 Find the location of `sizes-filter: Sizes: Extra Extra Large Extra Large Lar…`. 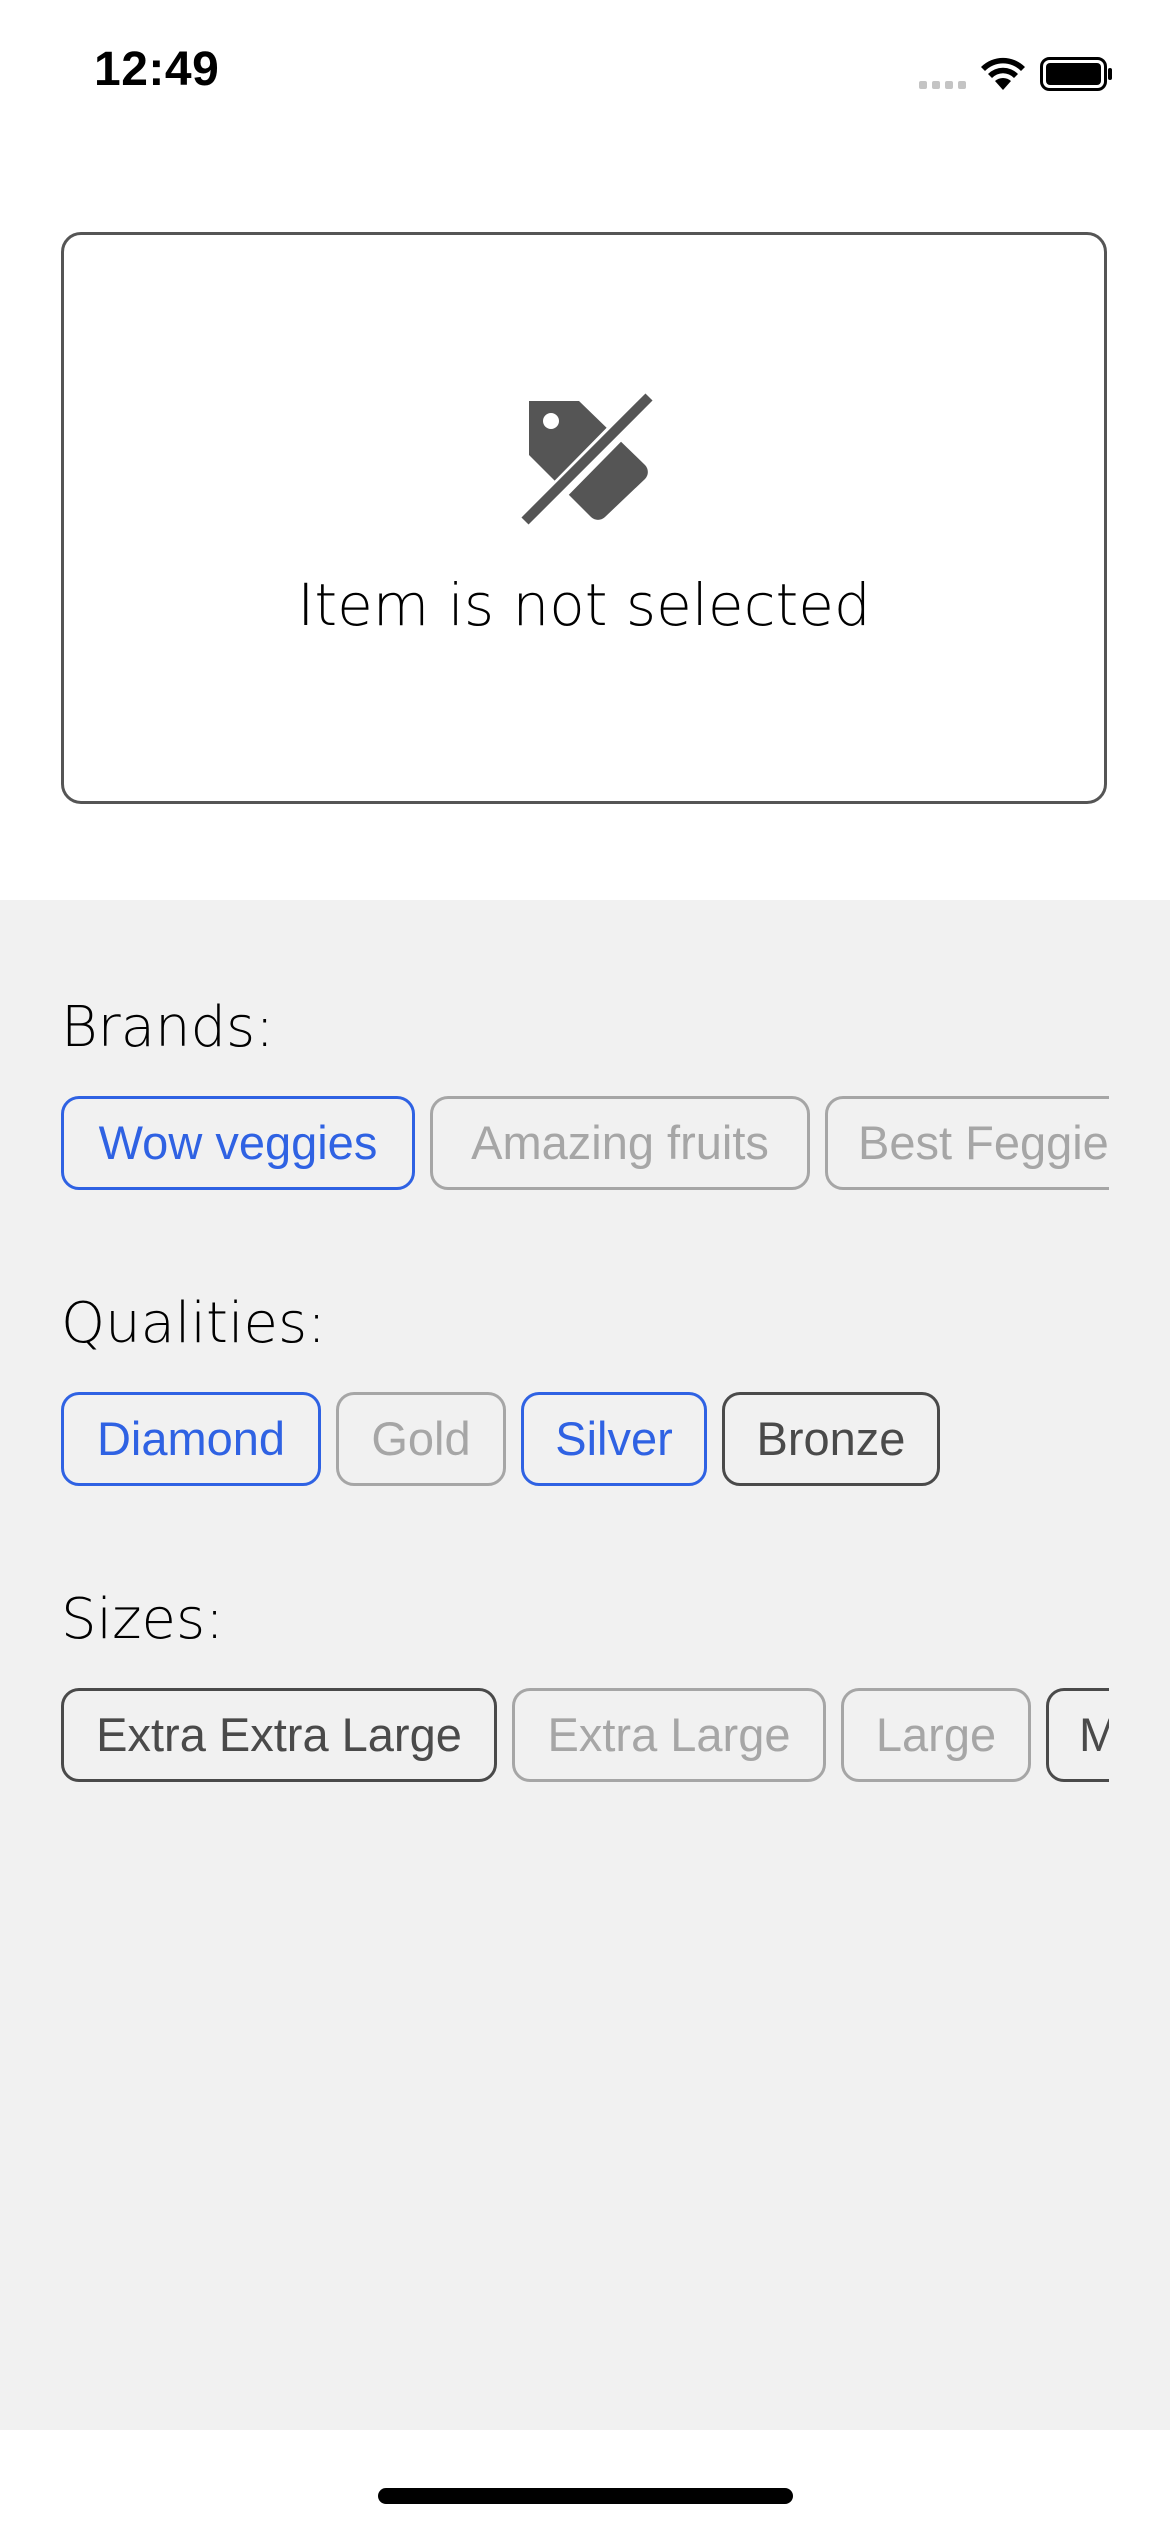

sizes-filter: Sizes: Extra Extra Large Extra Large Lar… is located at coordinates (585, 1684).